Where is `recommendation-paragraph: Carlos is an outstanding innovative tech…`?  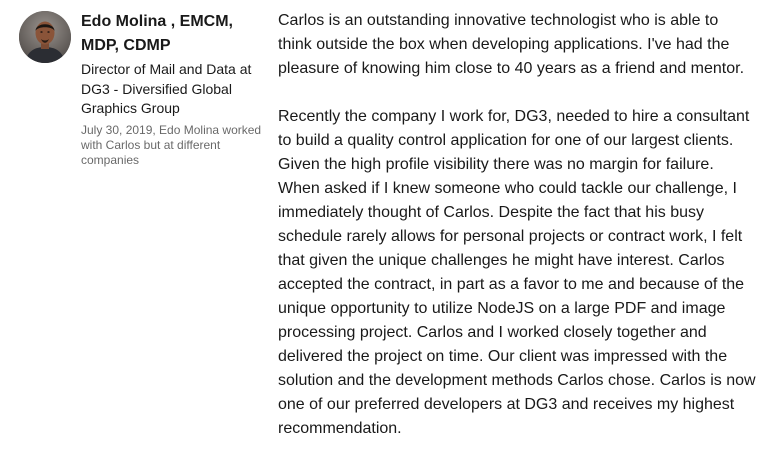 recommendation-paragraph: Carlos is an outstanding innovative tech… is located at coordinates (511, 44).